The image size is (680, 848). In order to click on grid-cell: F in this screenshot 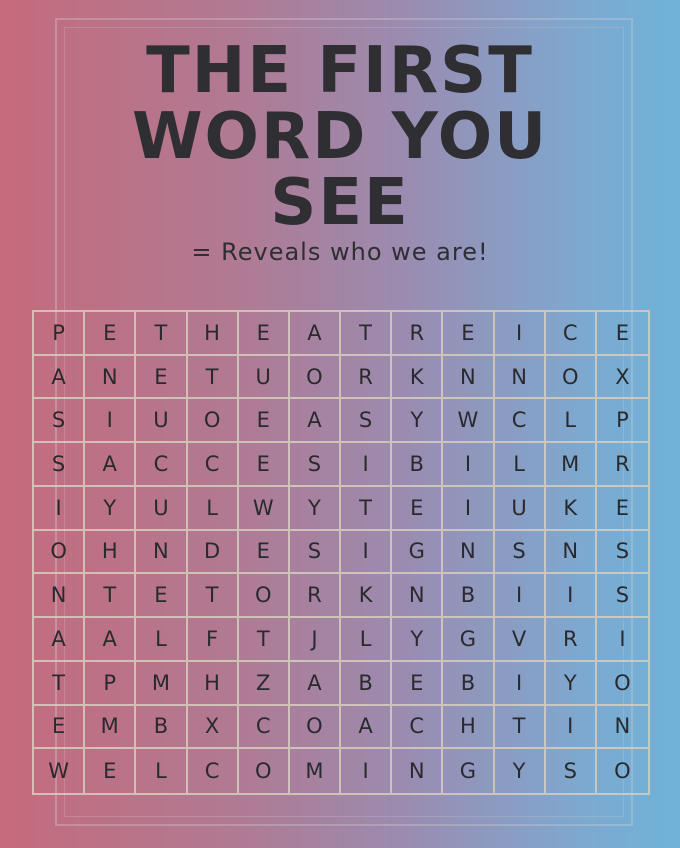, I will do `click(213, 640)`.